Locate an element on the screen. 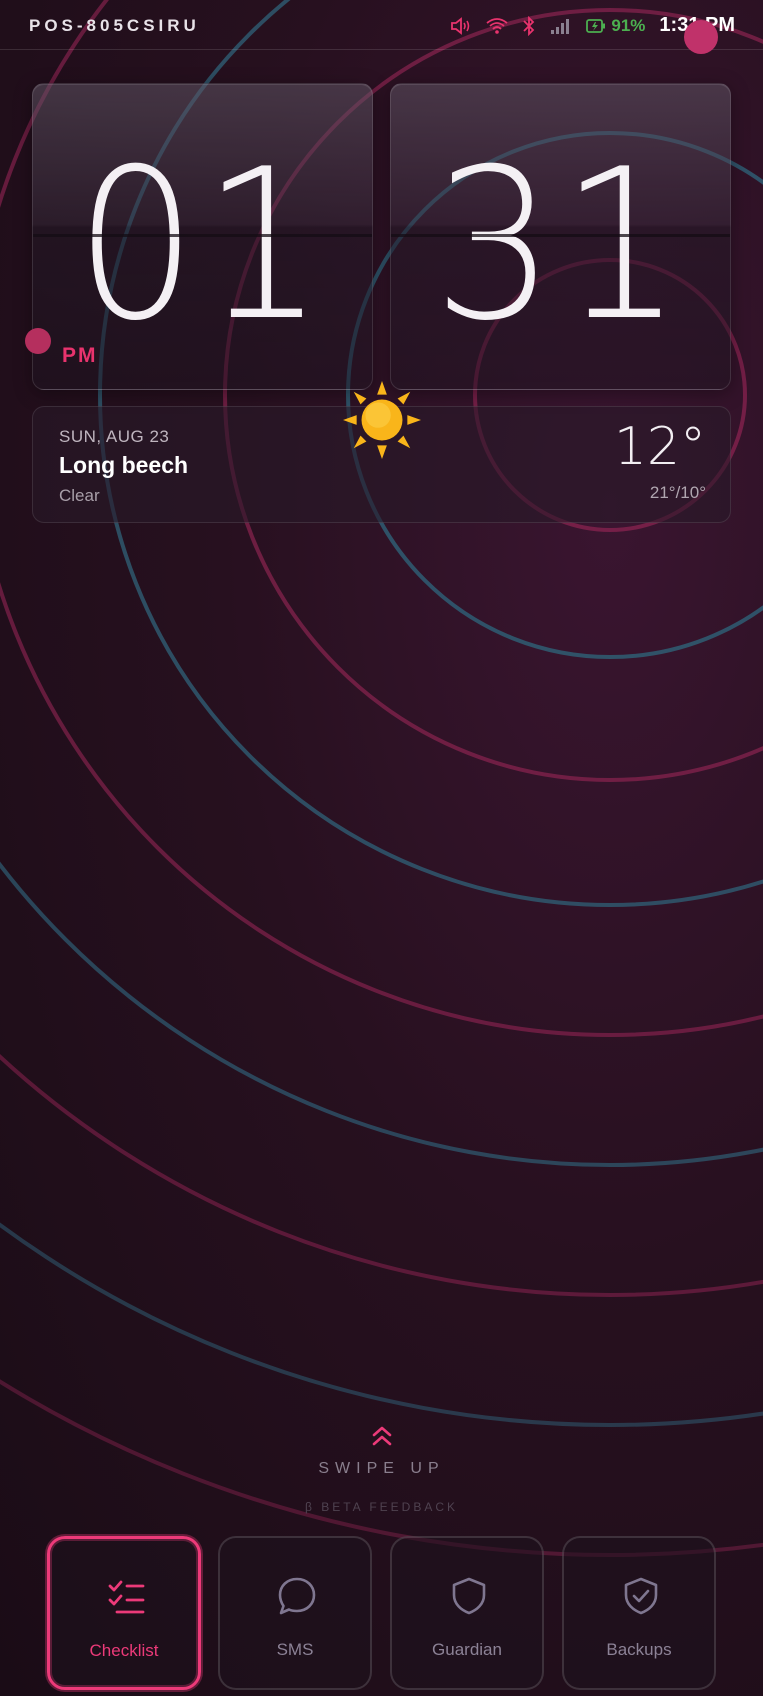 This screenshot has width=763, height=1696. battery-group: 91% is located at coordinates (615, 26).